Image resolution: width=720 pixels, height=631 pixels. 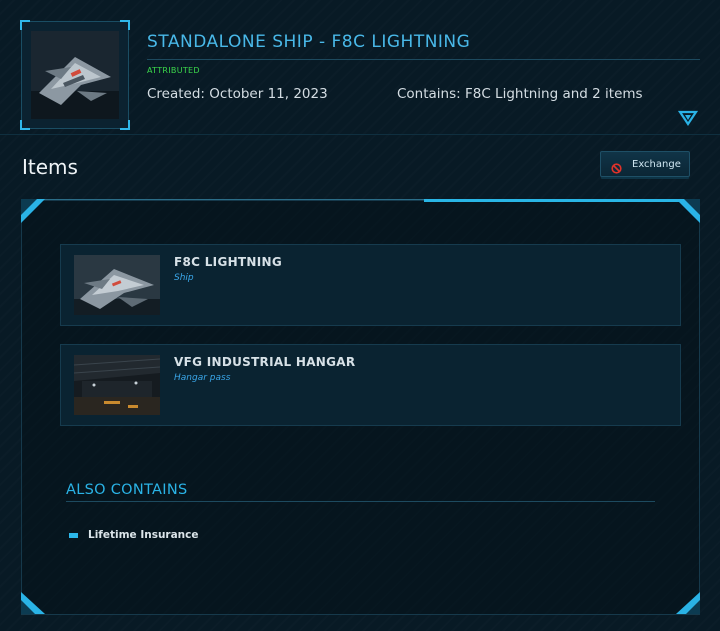 I want to click on item-name: VFG INDUSTRIAL HANGAR, so click(x=265, y=362).